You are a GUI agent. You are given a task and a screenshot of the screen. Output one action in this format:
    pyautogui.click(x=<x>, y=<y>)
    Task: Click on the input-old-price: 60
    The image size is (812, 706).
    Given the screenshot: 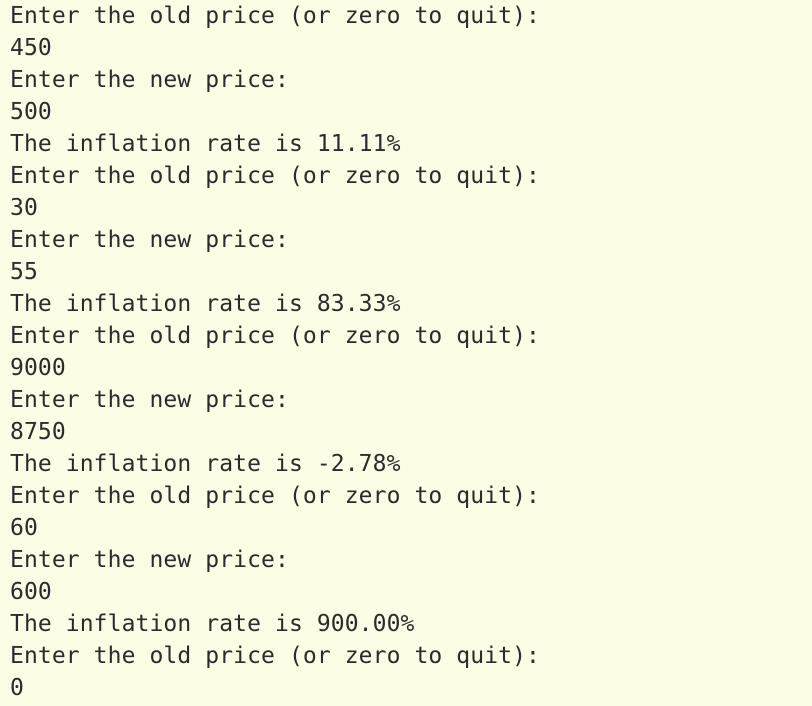 What is the action you would take?
    pyautogui.click(x=24, y=528)
    